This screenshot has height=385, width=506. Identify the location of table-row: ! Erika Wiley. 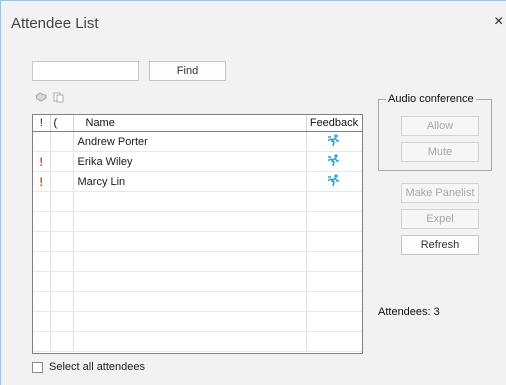
(197, 161).